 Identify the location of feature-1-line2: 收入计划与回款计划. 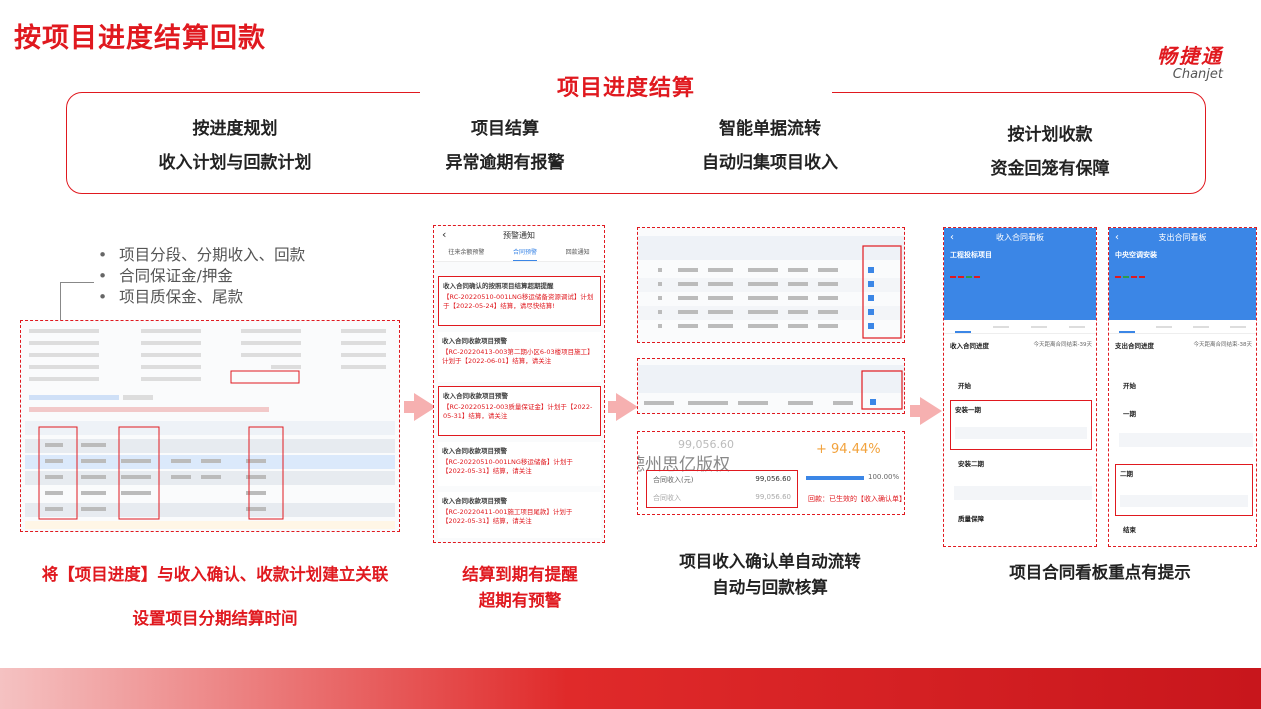
(235, 163).